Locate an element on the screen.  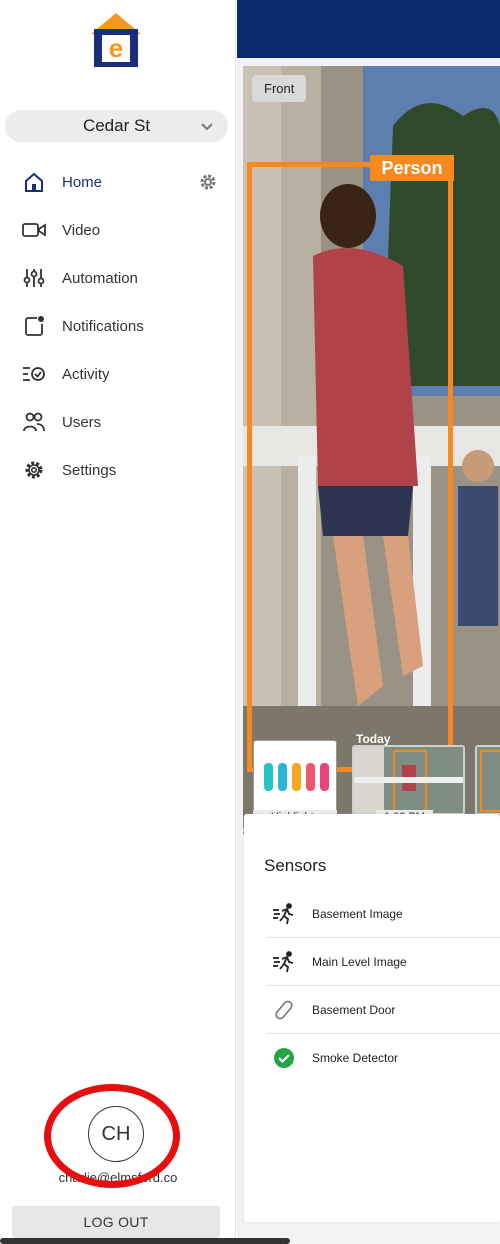
door-contact-icon is located at coordinates (284, 1010).